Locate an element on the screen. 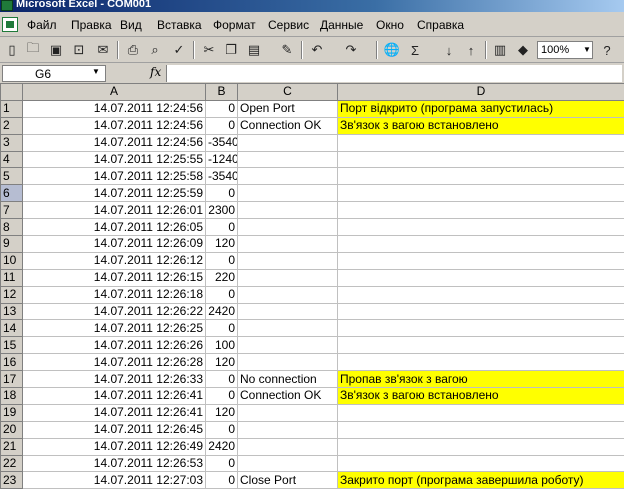 This screenshot has height=496, width=624. cell-timestamp: 14.07.2011 12:26:05 is located at coordinates (114, 227).